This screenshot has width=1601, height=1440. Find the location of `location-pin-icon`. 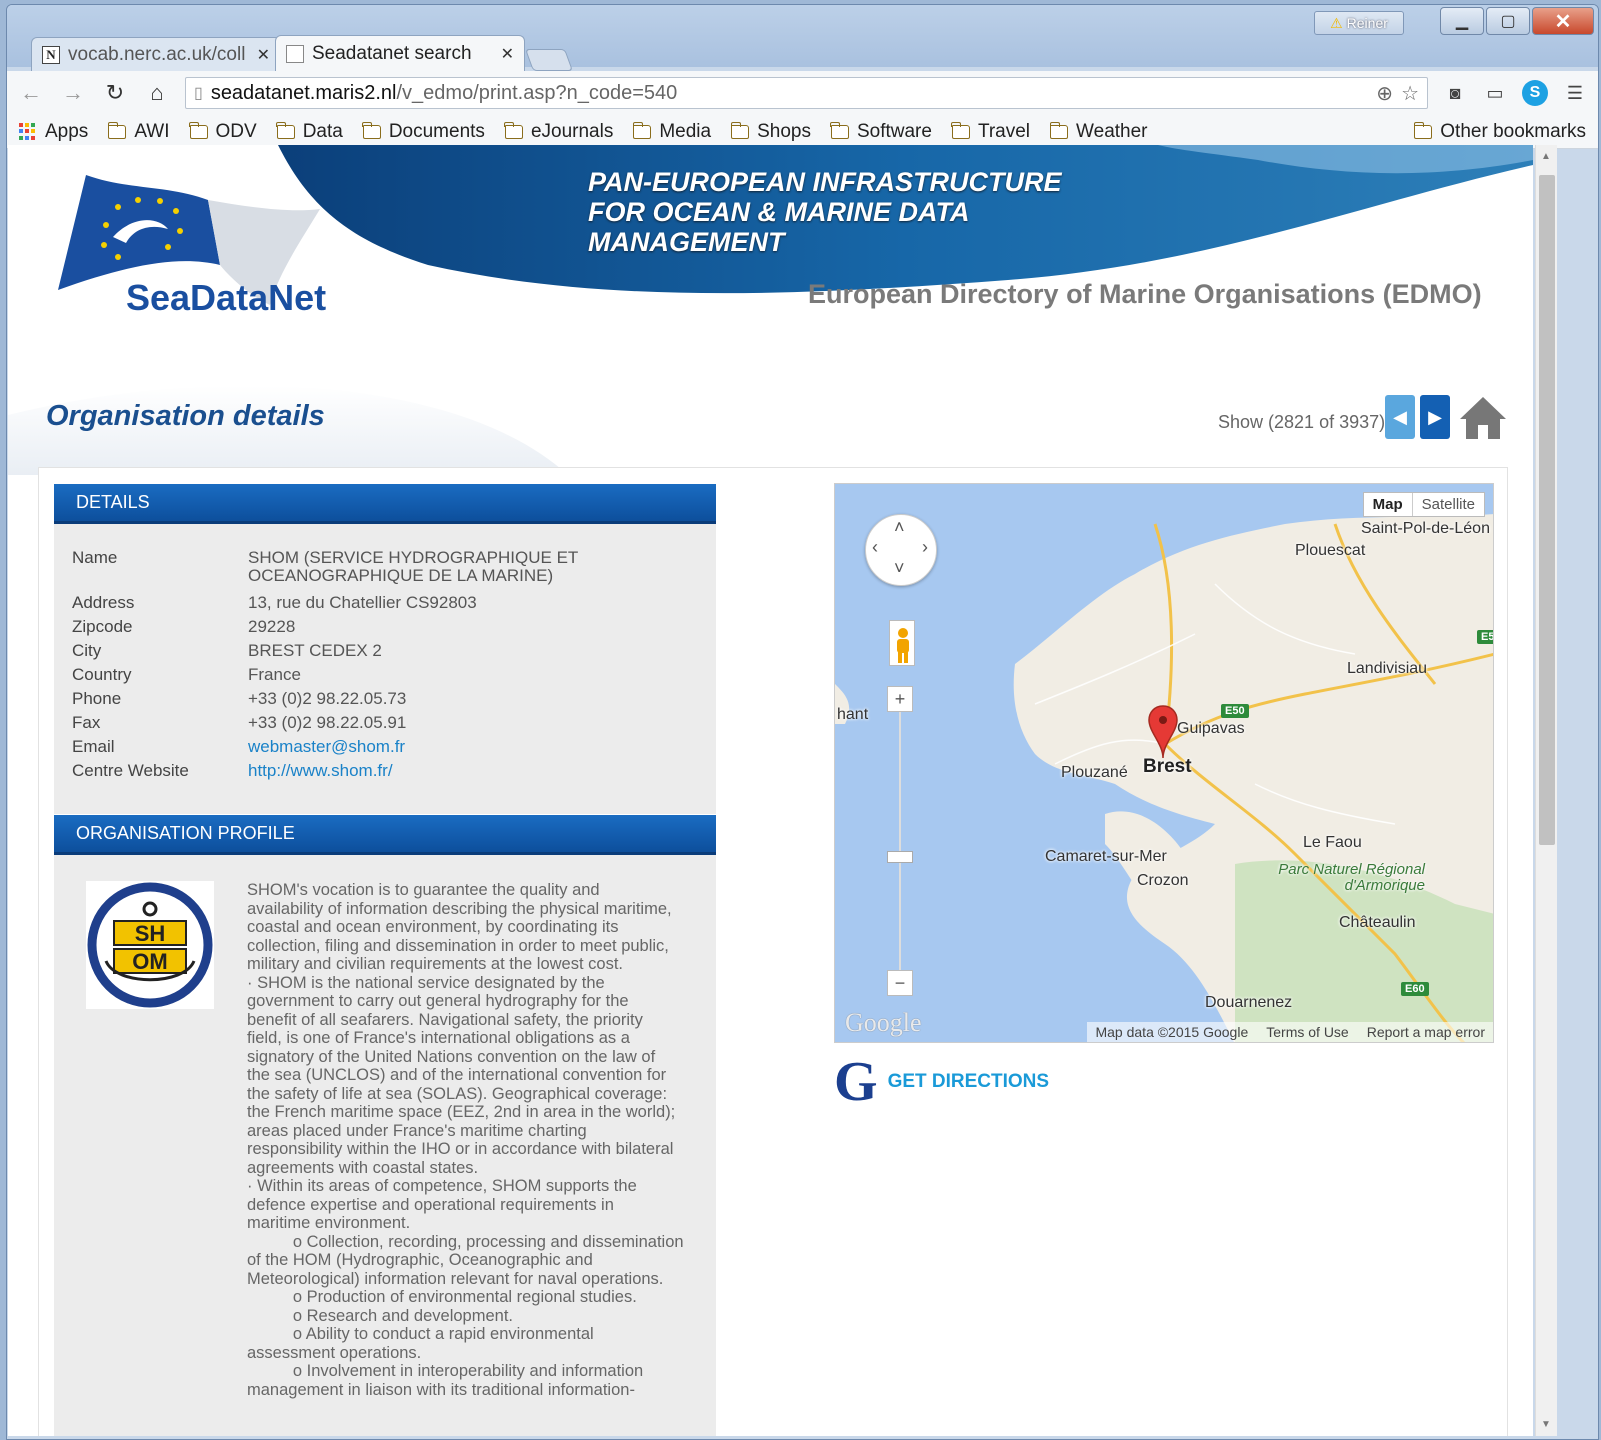

location-pin-icon is located at coordinates (1163, 732).